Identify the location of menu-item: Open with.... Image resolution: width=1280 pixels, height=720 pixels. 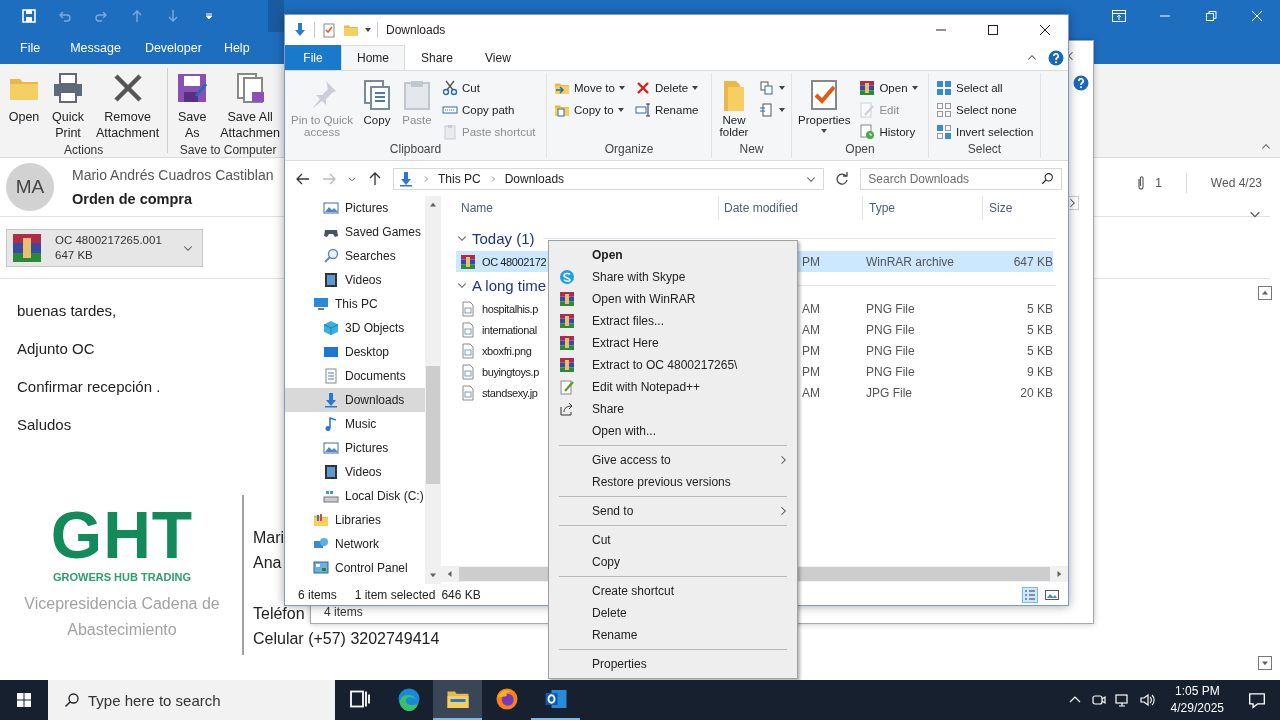
(673, 431).